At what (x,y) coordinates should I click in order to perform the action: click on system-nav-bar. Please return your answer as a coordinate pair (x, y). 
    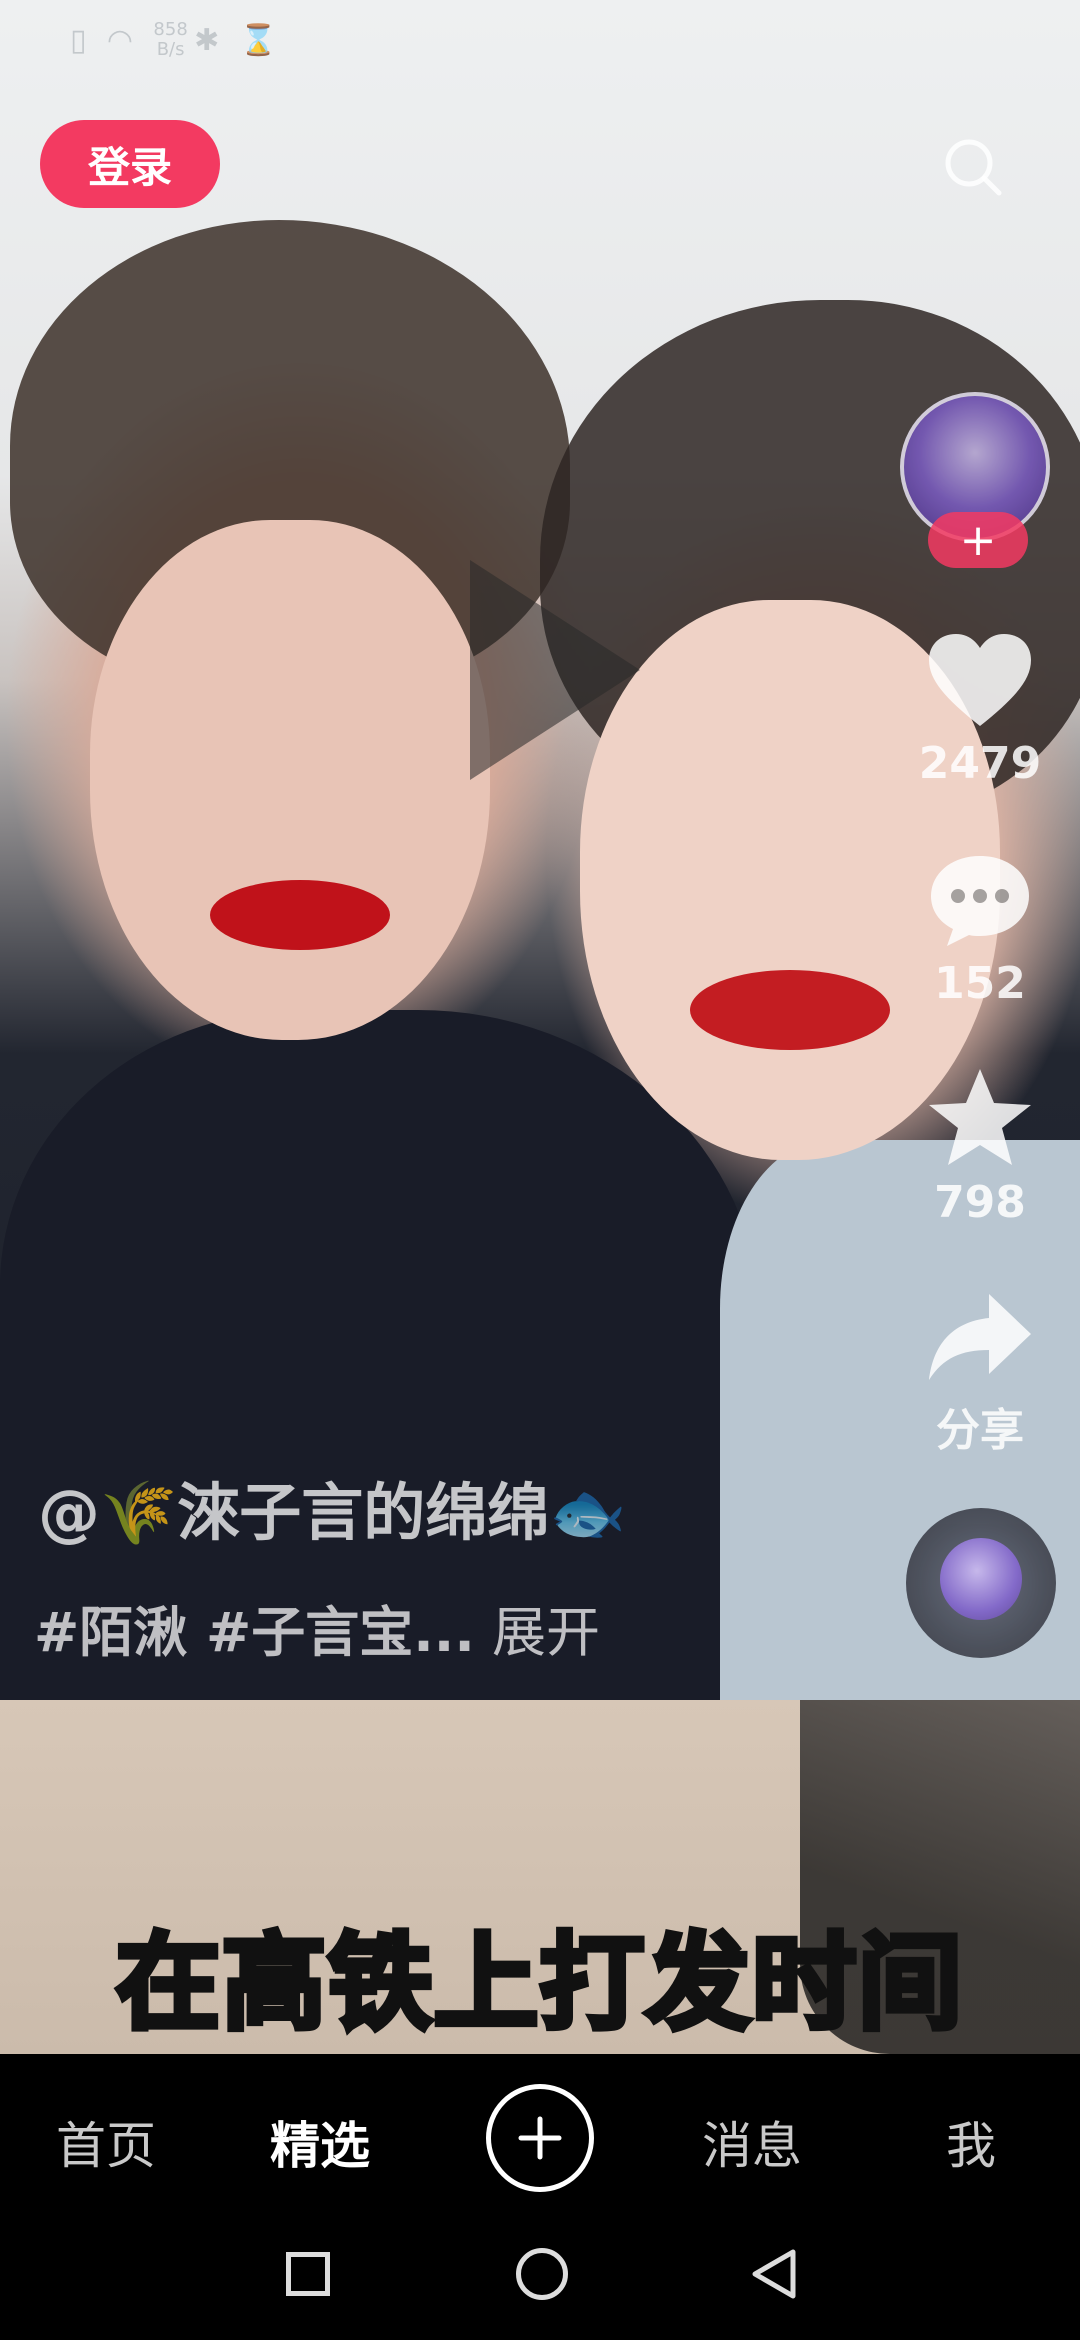
    Looking at the image, I should click on (540, 2282).